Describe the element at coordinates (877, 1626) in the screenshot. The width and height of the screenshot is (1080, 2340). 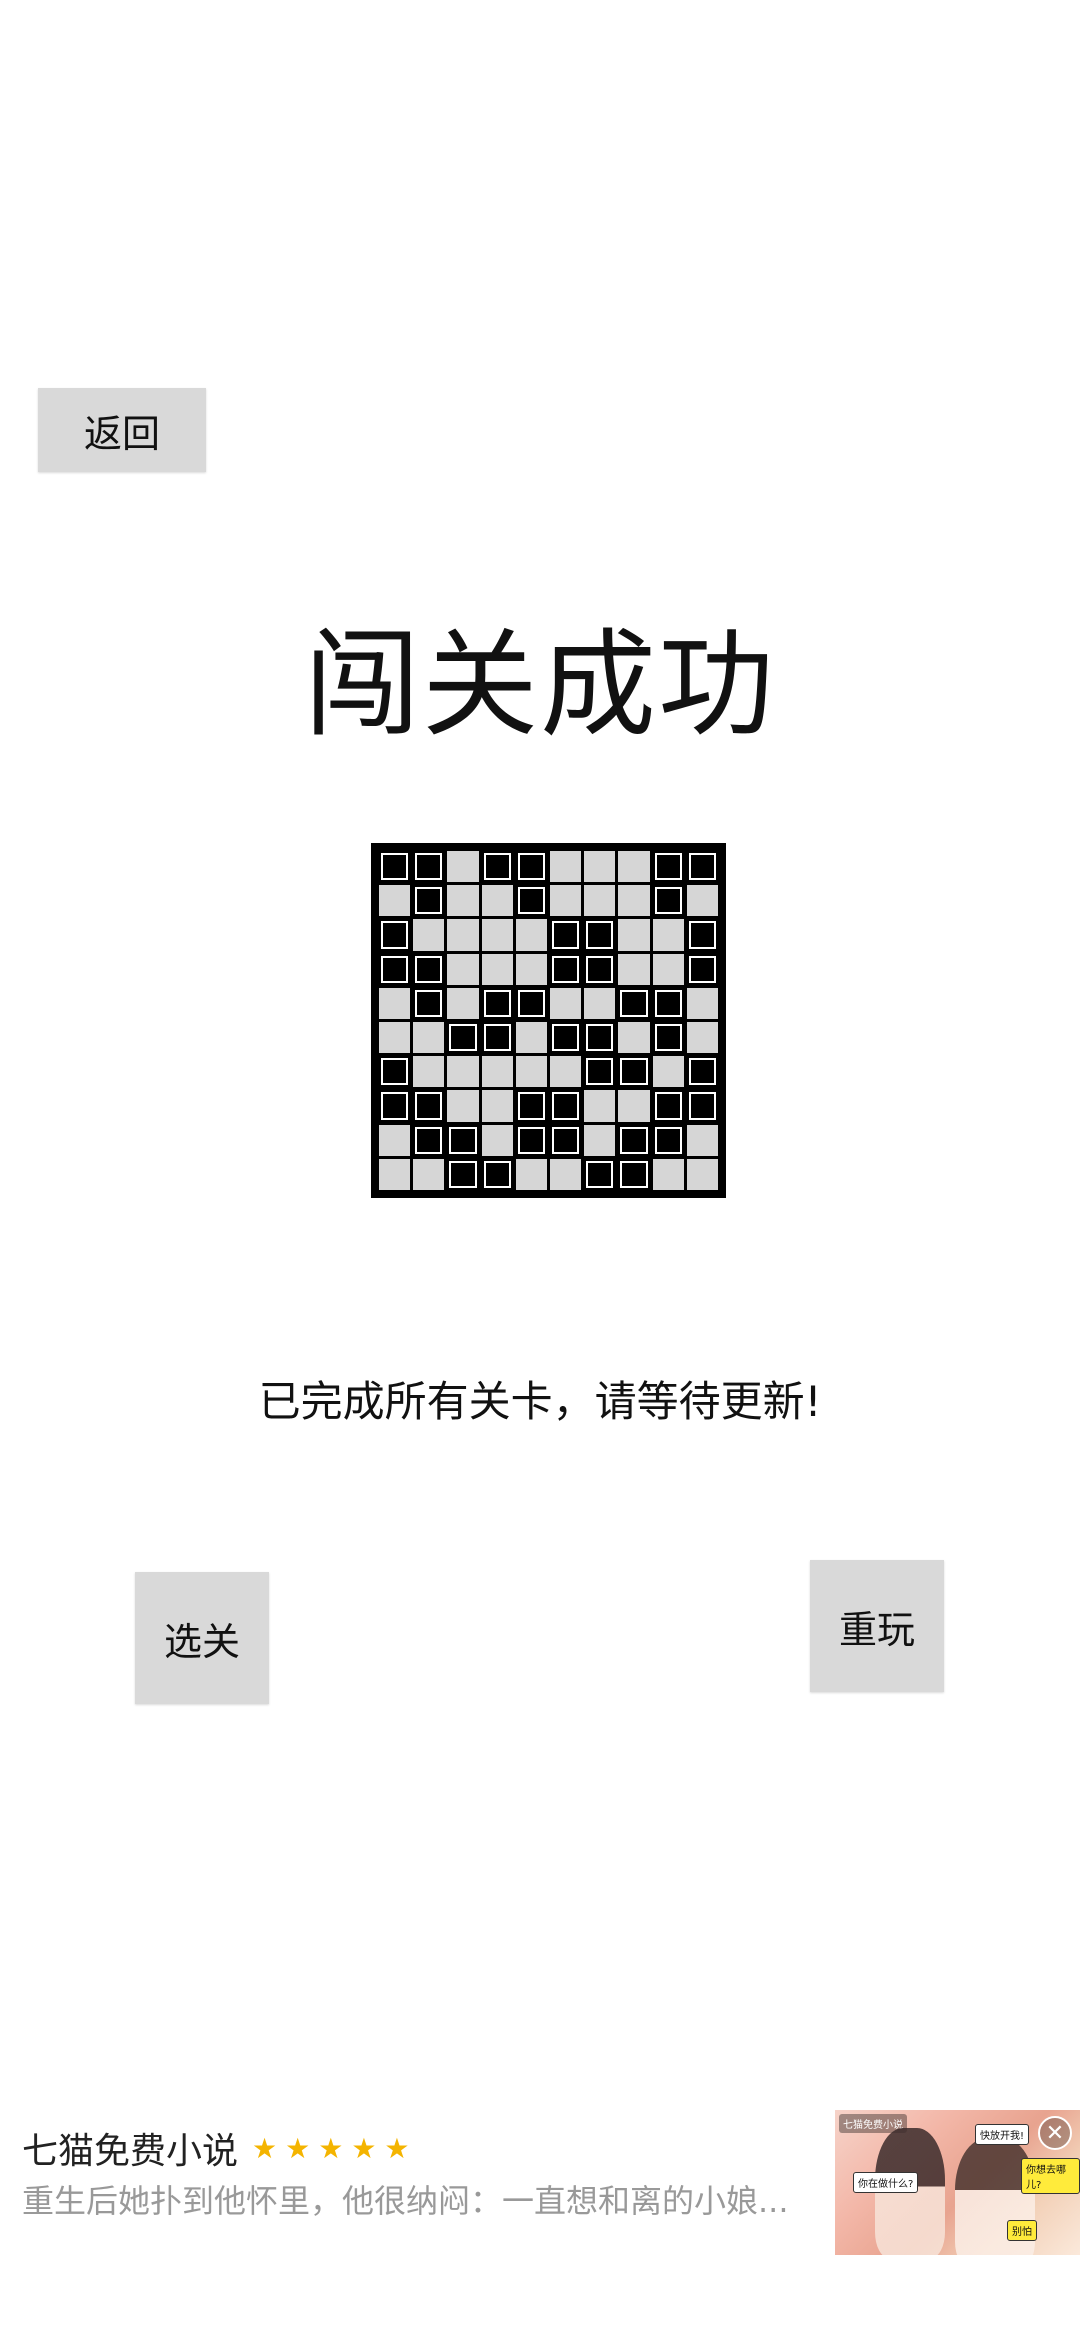
I see `replay-button: 重玩` at that location.